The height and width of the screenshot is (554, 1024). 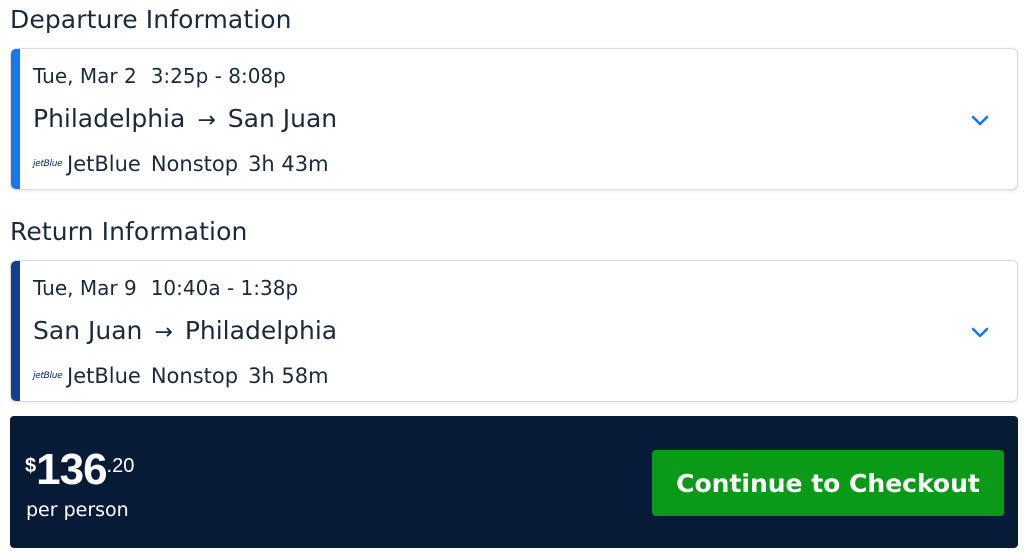 What do you see at coordinates (31, 466) in the screenshot?
I see `price-currency: $` at bounding box center [31, 466].